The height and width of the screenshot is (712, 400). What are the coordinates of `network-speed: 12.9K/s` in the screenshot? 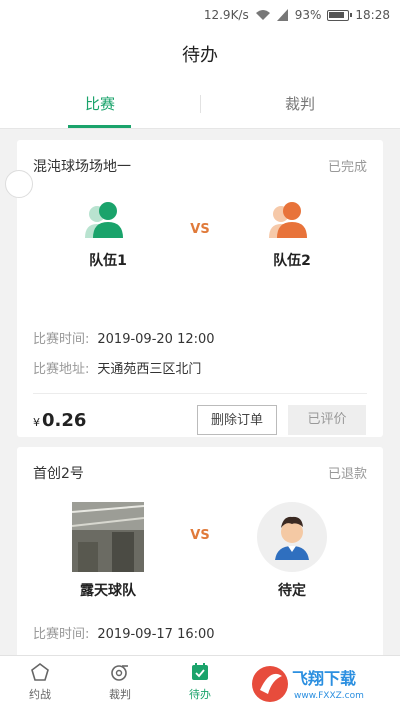 It's located at (226, 15).